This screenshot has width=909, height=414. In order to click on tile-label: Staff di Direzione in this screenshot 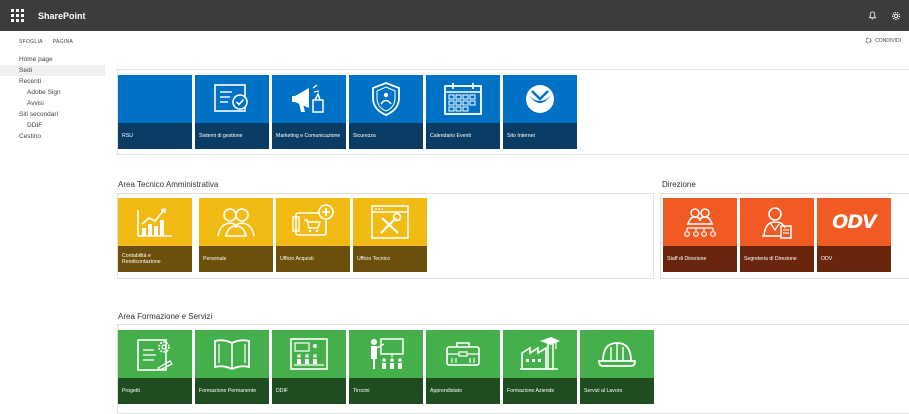, I will do `click(687, 258)`.